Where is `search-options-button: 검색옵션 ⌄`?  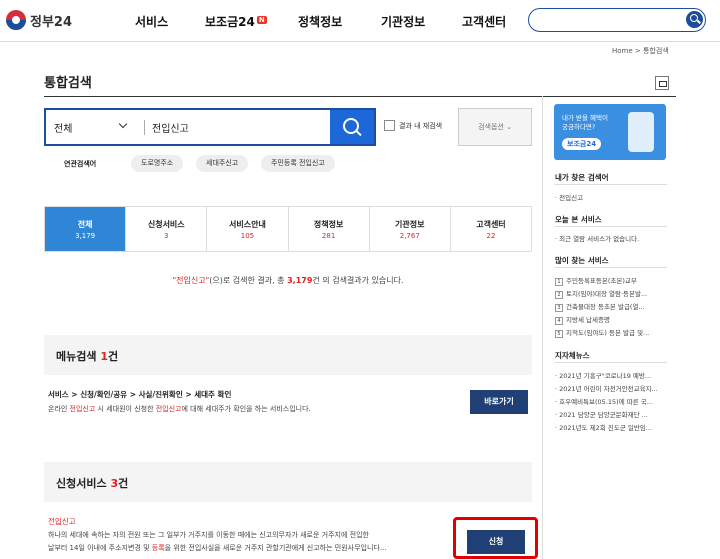 search-options-button: 검색옵션 ⌄ is located at coordinates (495, 127).